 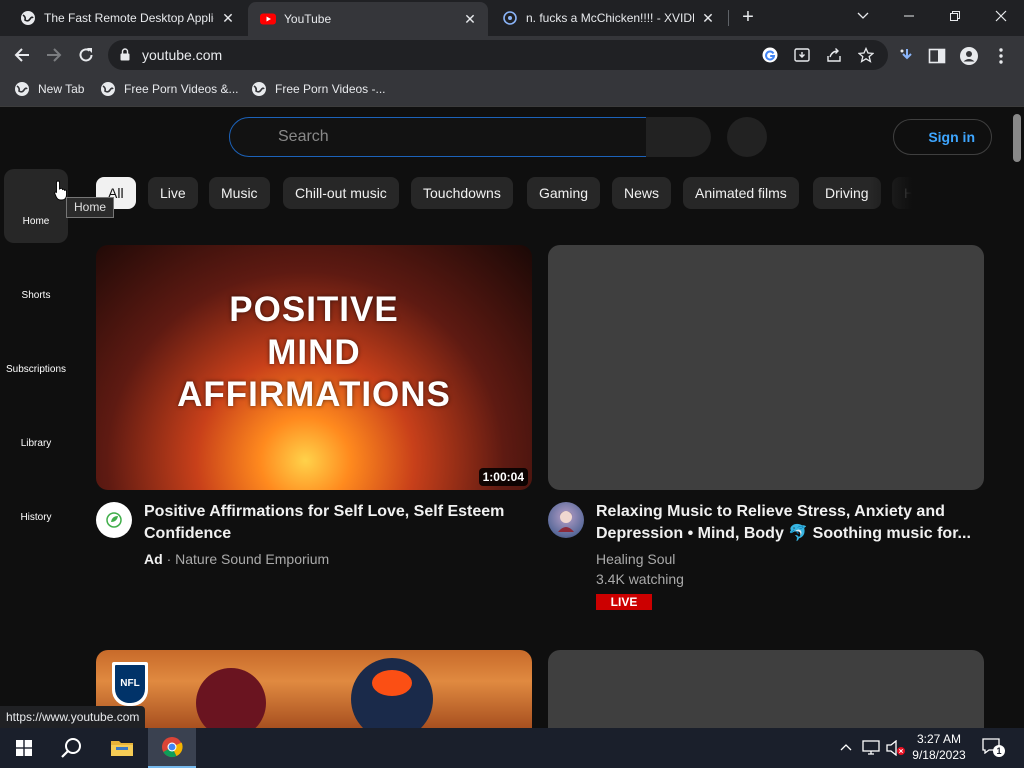 What do you see at coordinates (564, 193) in the screenshot?
I see `chip-gaming: Gaming` at bounding box center [564, 193].